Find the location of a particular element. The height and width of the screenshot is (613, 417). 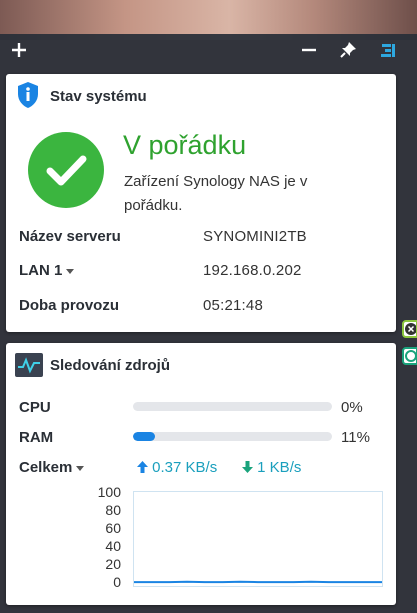

side-tab-secondary is located at coordinates (409, 356).